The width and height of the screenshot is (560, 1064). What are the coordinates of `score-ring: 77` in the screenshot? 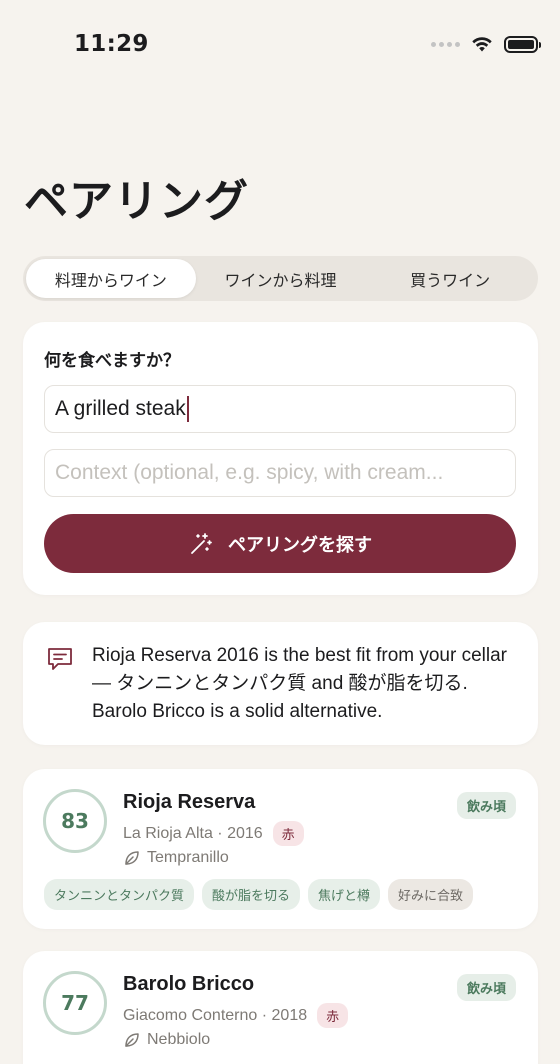 It's located at (75, 1003).